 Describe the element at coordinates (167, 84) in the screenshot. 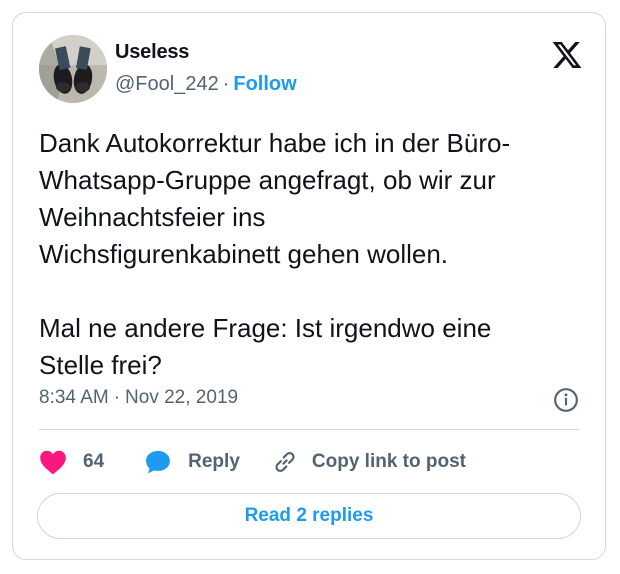

I see `user-handle: @Fool_242` at that location.